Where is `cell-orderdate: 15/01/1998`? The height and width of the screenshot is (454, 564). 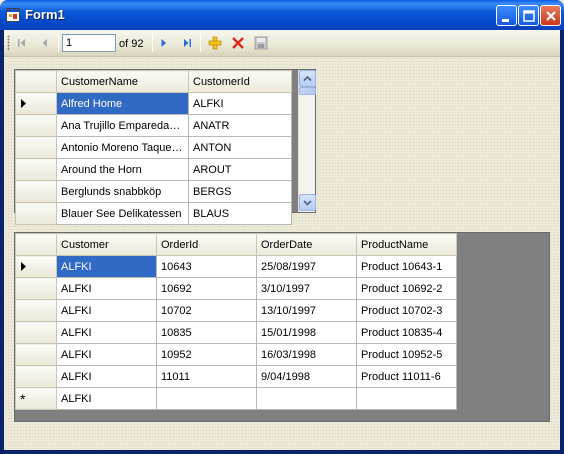
cell-orderdate: 15/01/1998 is located at coordinates (306, 332).